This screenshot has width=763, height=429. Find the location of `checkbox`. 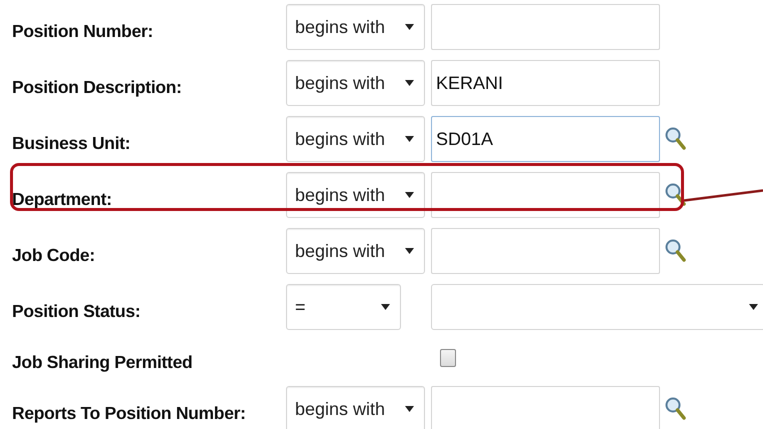

checkbox is located at coordinates (448, 358).